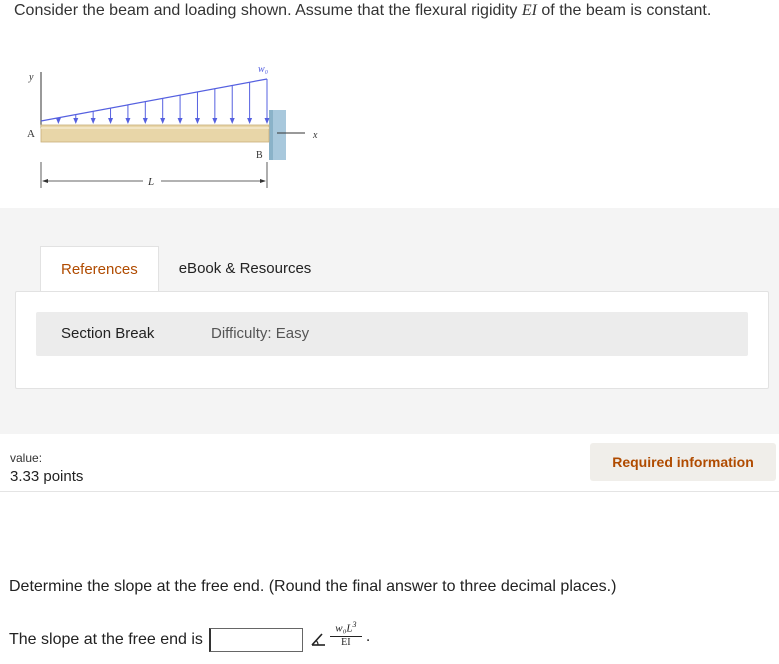  What do you see at coordinates (45, 181) in the screenshot?
I see `dimension-arrowhead-left` at bounding box center [45, 181].